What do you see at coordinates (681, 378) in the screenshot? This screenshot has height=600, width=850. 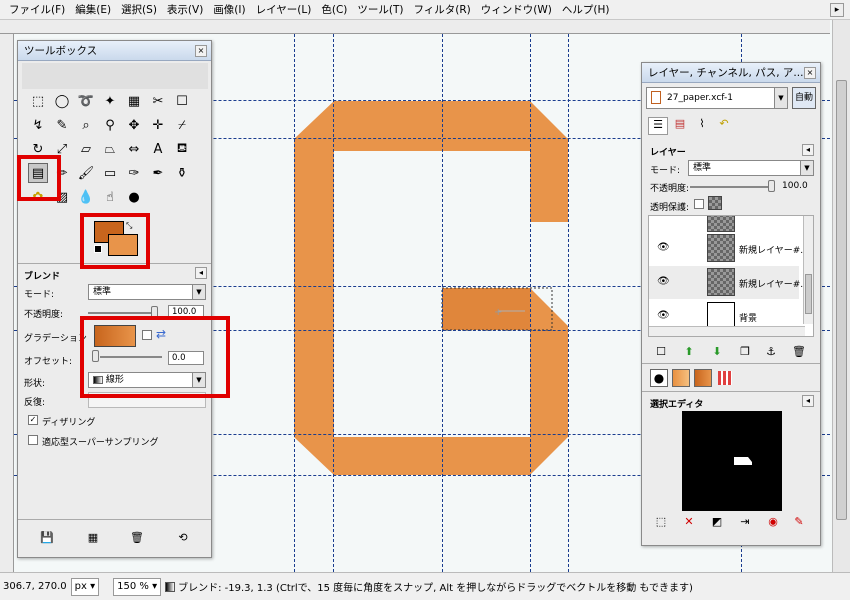 I see `tab-patterns` at bounding box center [681, 378].